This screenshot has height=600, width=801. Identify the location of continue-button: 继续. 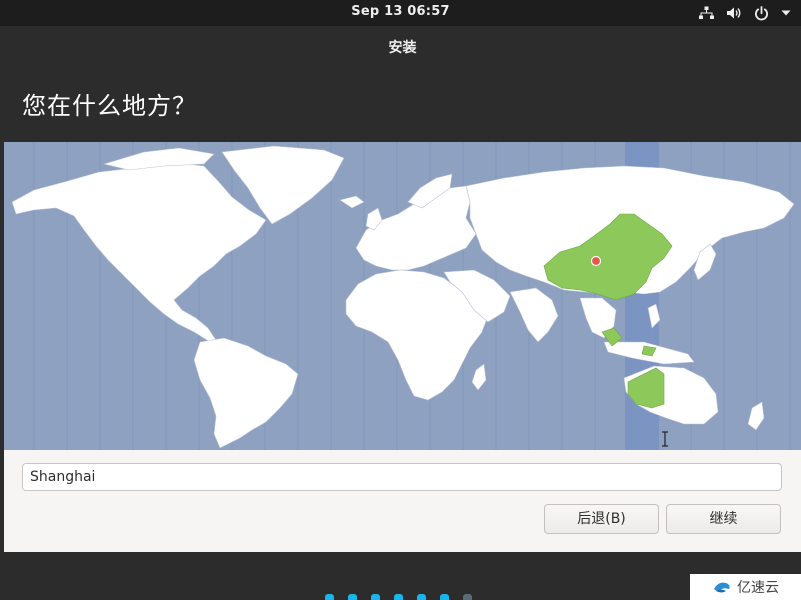
(723, 519).